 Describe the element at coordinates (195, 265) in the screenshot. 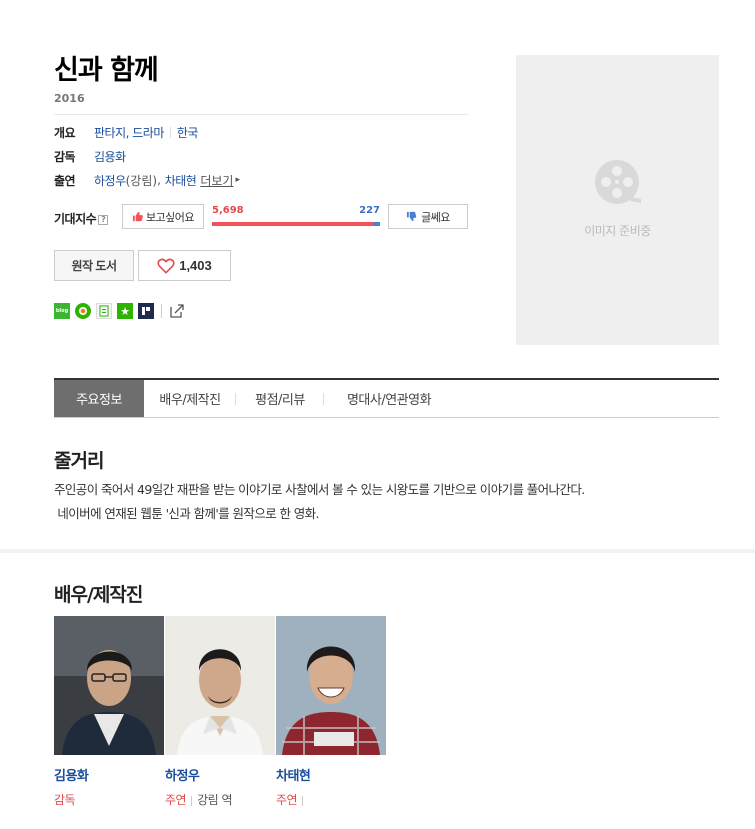

I see `like-count: 1,403` at that location.